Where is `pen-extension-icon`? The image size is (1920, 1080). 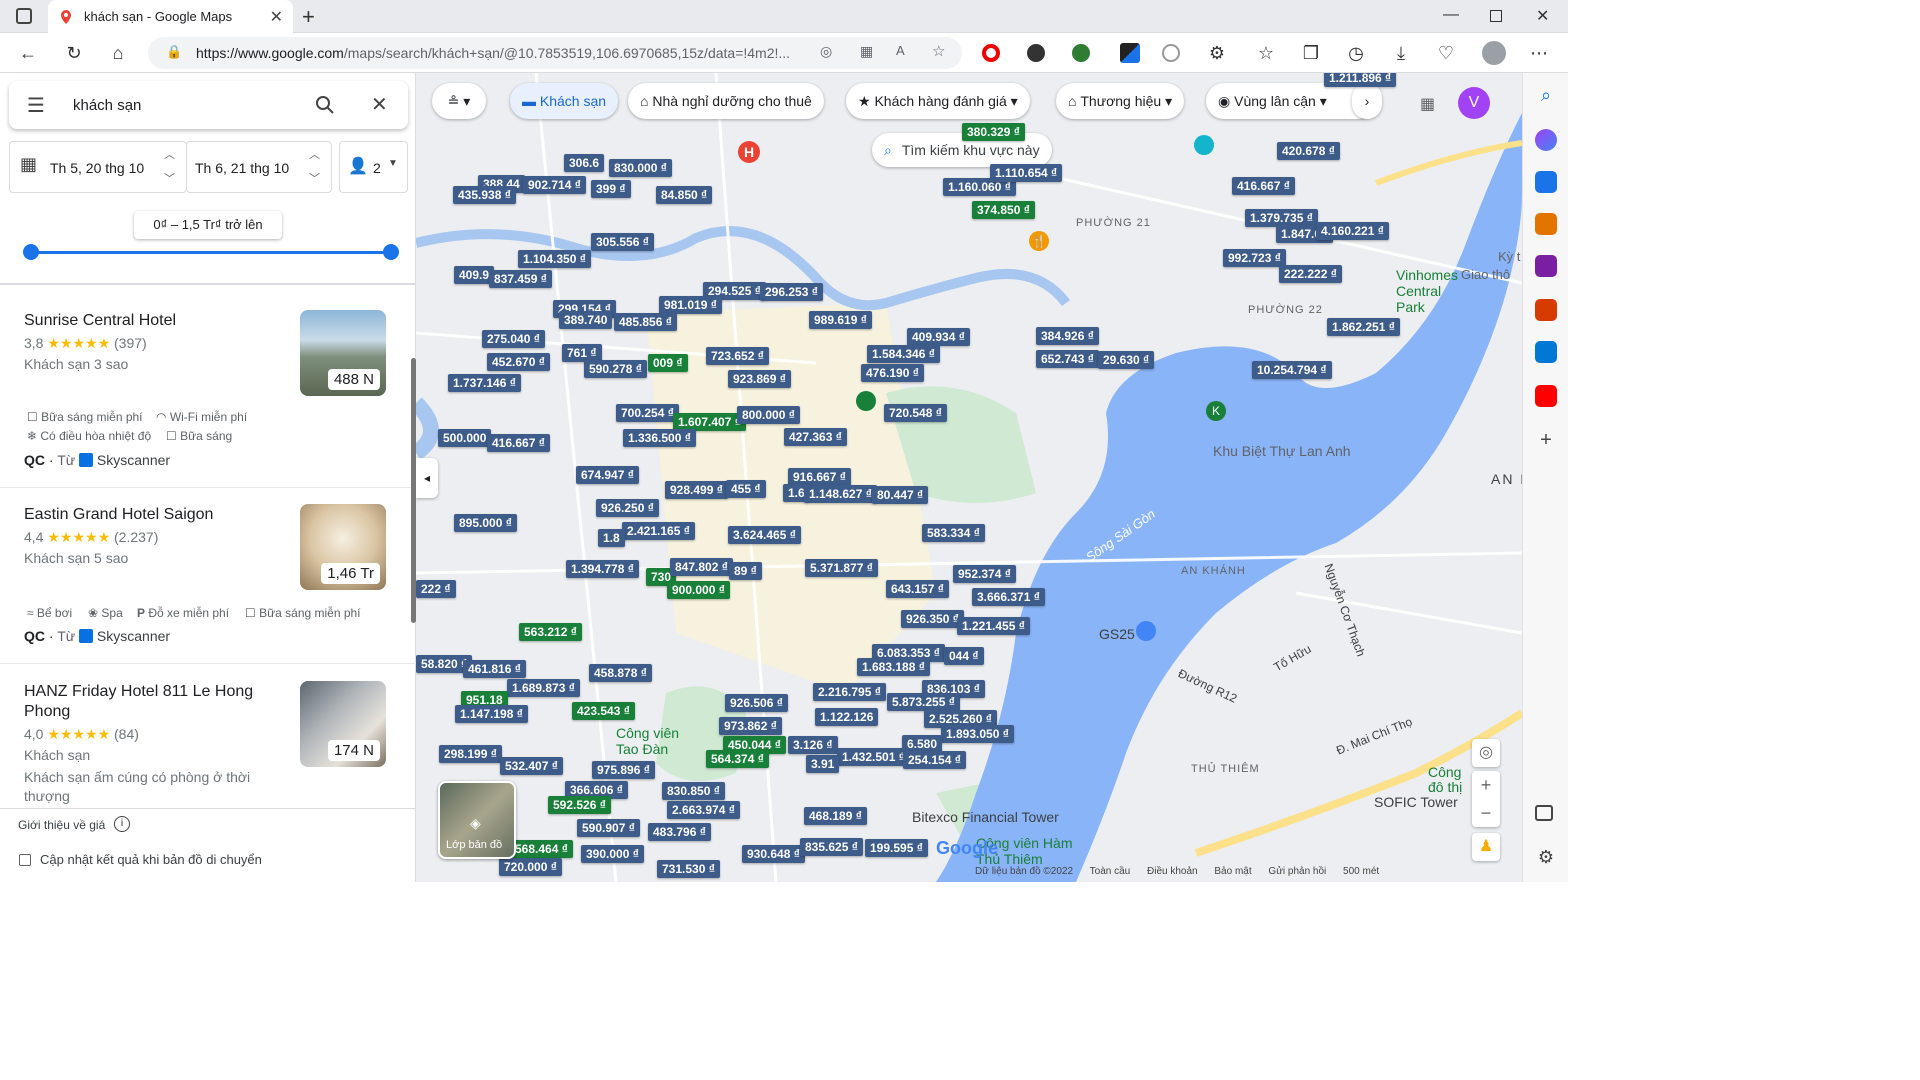 pen-extension-icon is located at coordinates (1130, 53).